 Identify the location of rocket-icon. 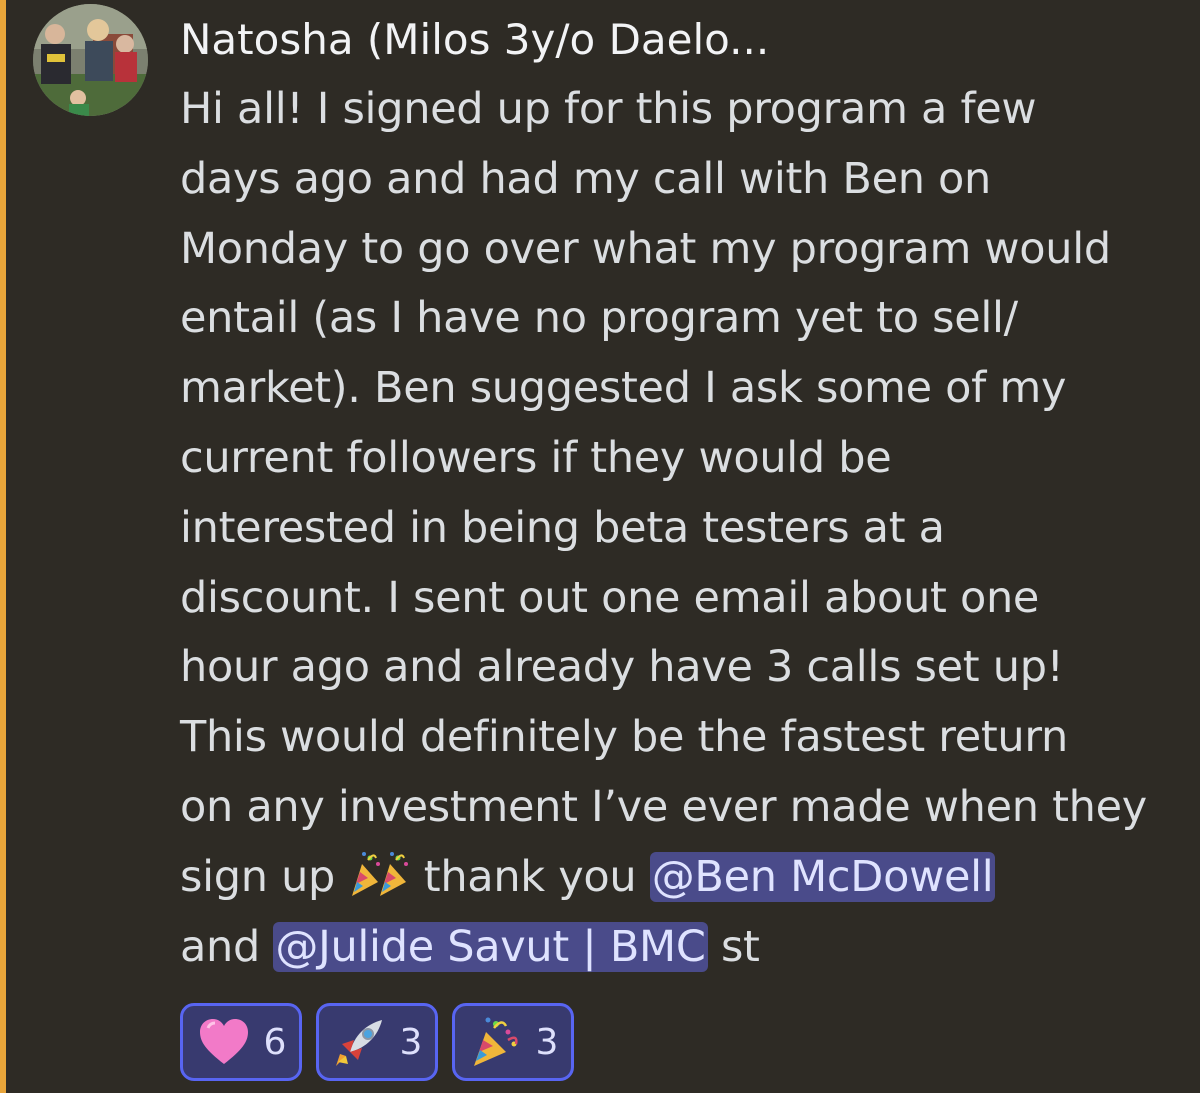
(358, 1043).